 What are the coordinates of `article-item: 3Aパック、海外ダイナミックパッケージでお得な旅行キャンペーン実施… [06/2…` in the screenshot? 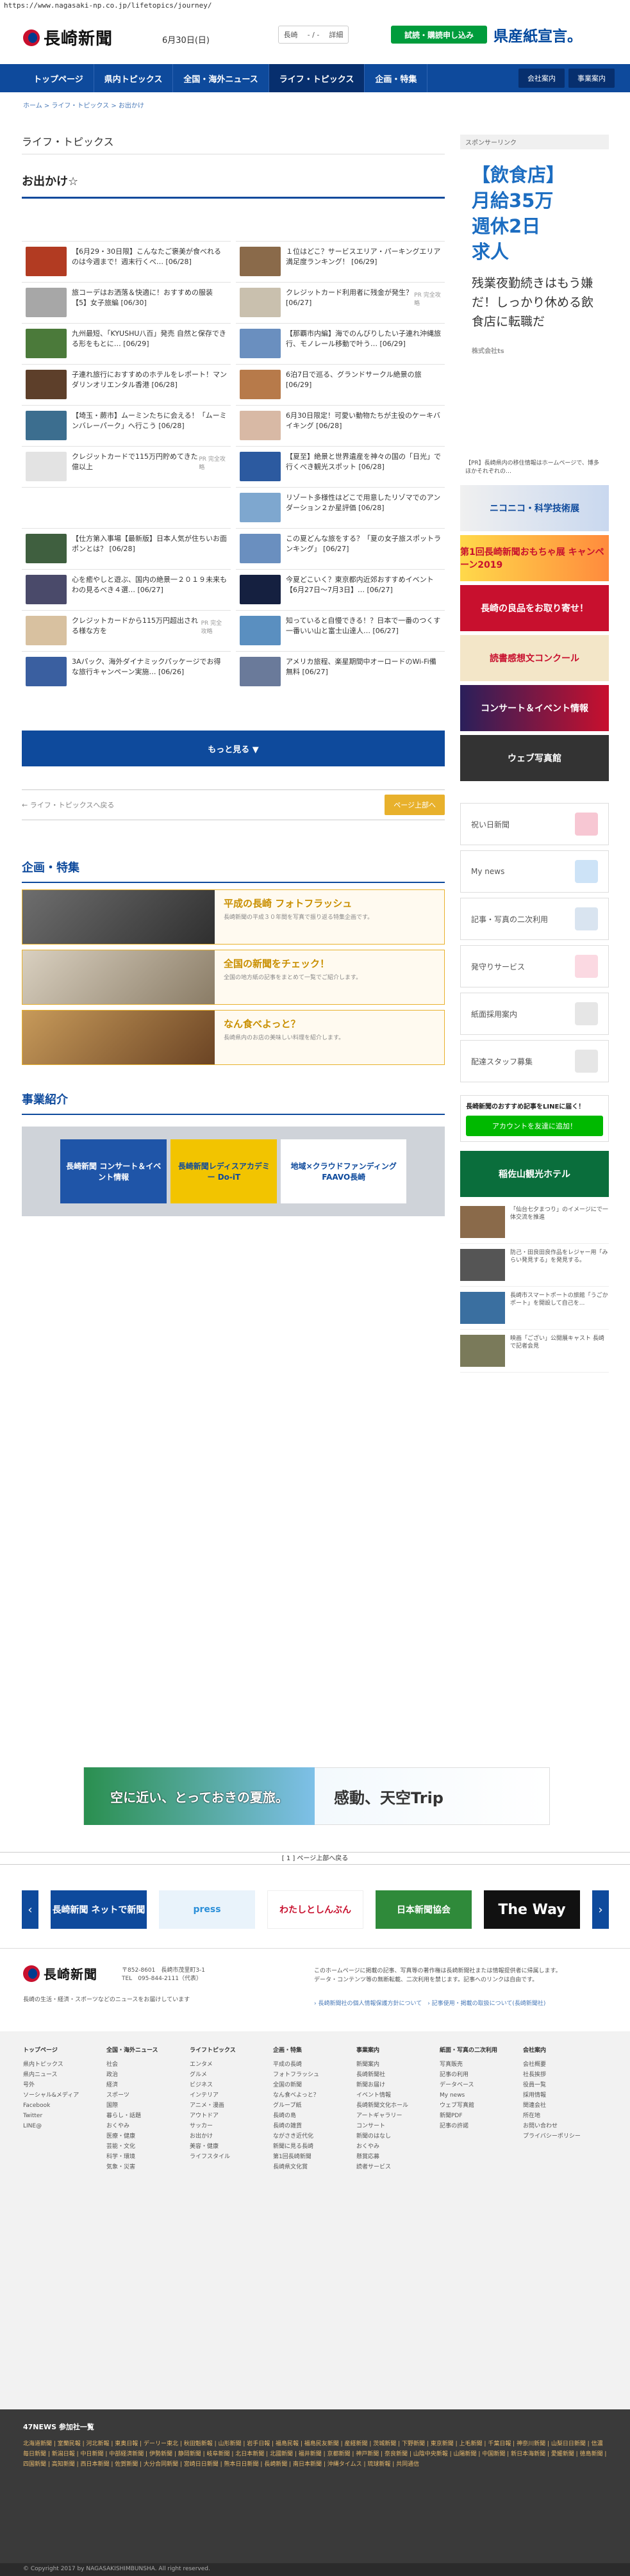 It's located at (126, 671).